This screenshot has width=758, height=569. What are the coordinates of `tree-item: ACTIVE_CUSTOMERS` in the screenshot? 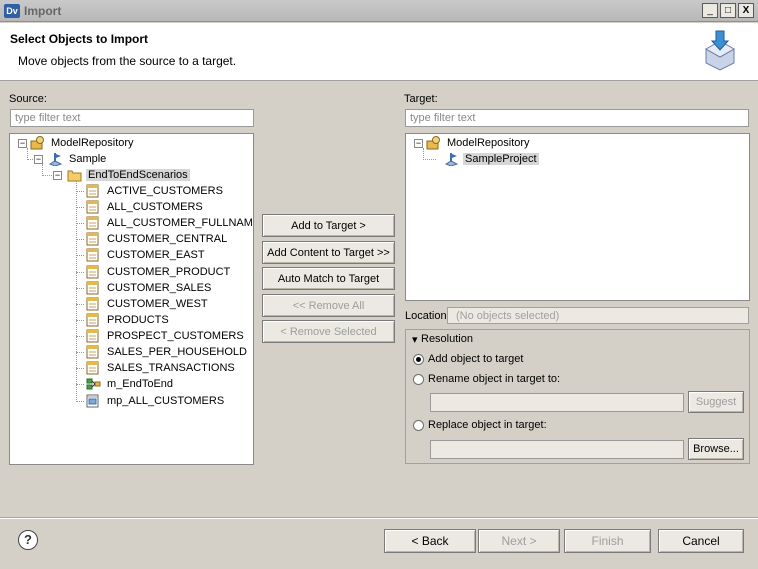 It's located at (155, 191).